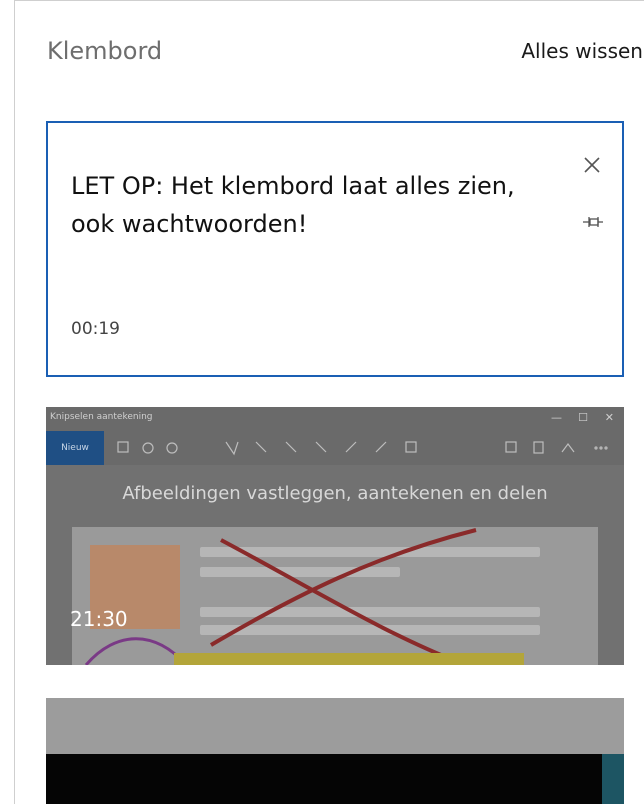 This screenshot has height=804, width=644. I want to click on thumbnail-edge, so click(613, 779).